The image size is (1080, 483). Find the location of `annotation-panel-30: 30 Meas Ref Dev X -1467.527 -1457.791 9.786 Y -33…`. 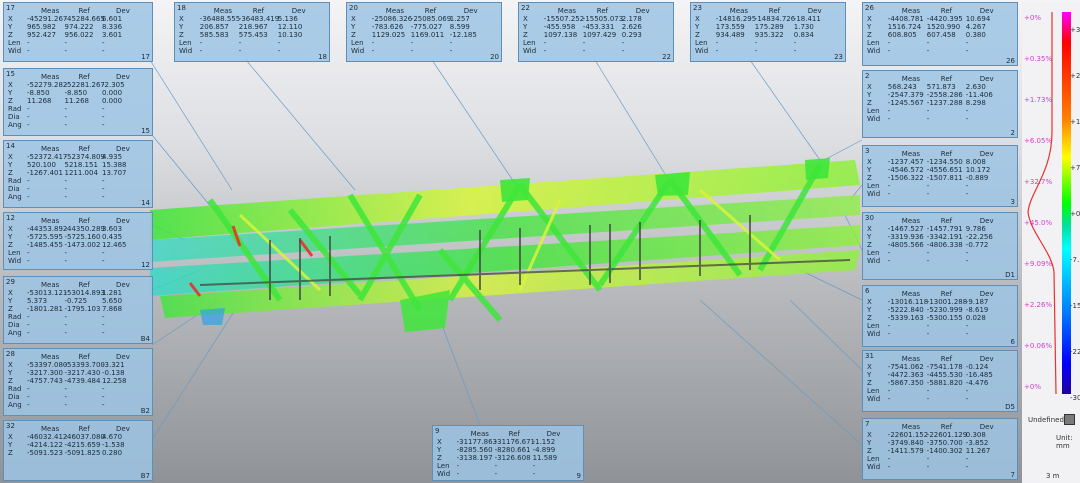

annotation-panel-30: 30 Meas Ref Dev X -1467.527 -1457.791 9.786 Y -33… is located at coordinates (940, 246).